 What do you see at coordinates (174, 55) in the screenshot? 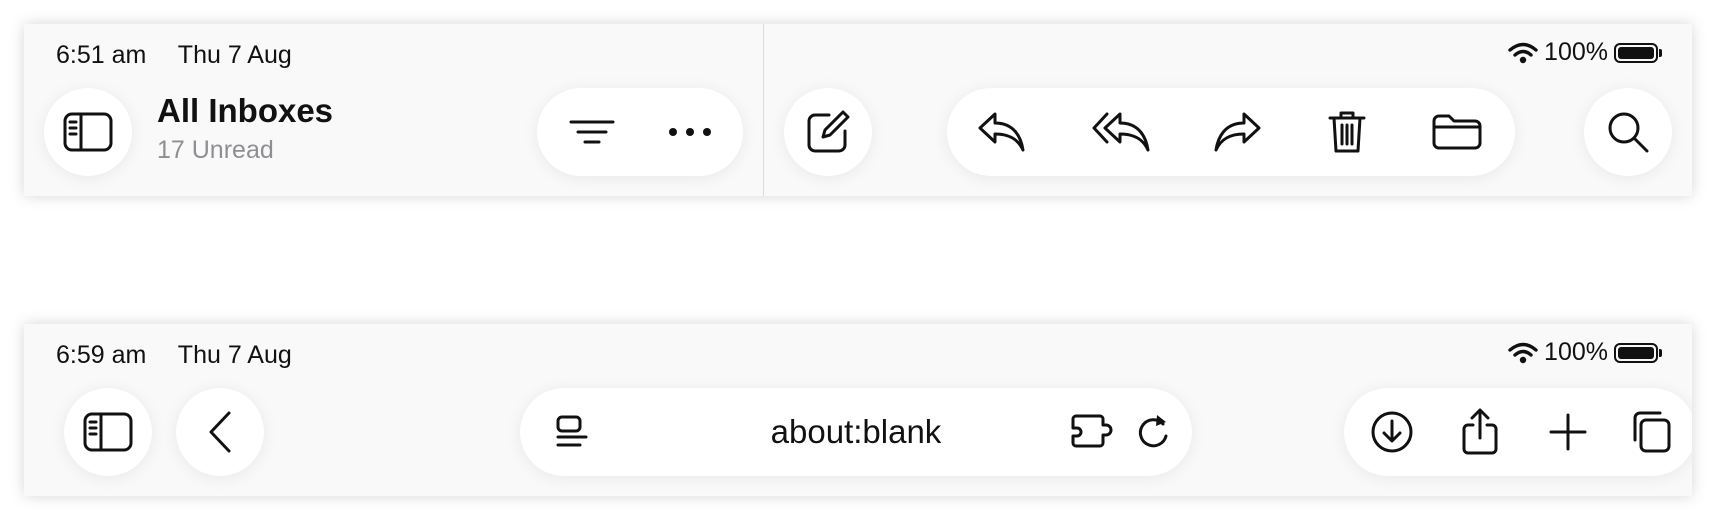
I see `status-bar-left: 6:51 am Thu 7 Aug` at bounding box center [174, 55].